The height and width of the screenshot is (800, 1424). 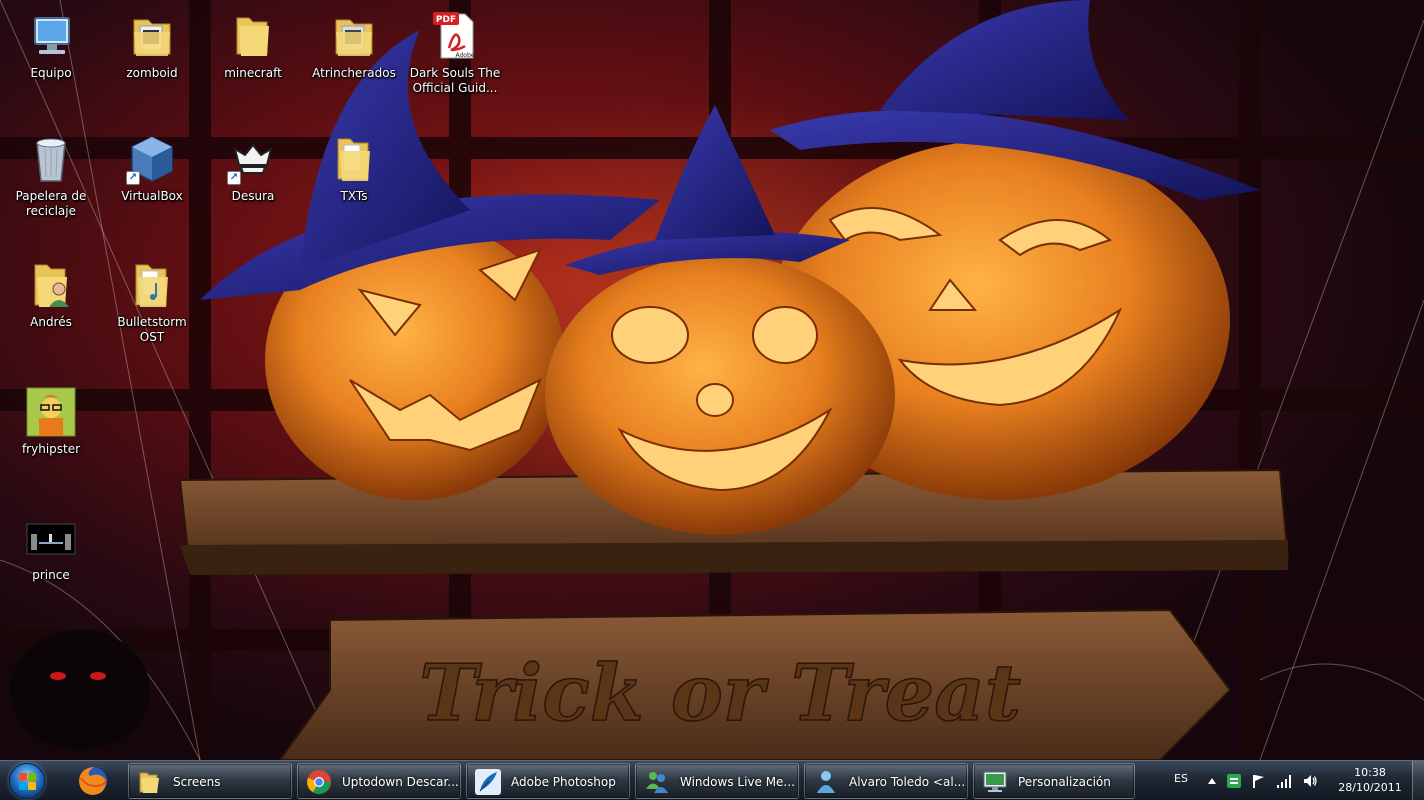 What do you see at coordinates (1212, 781) in the screenshot?
I see `show-hidden-icons-arrow-icon` at bounding box center [1212, 781].